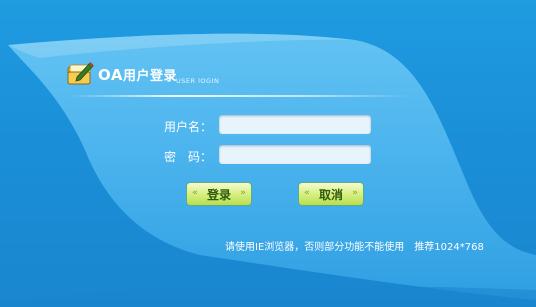 The image size is (536, 307). Describe the element at coordinates (198, 81) in the screenshot. I see `page-subtitle: USER lOGIN` at that location.